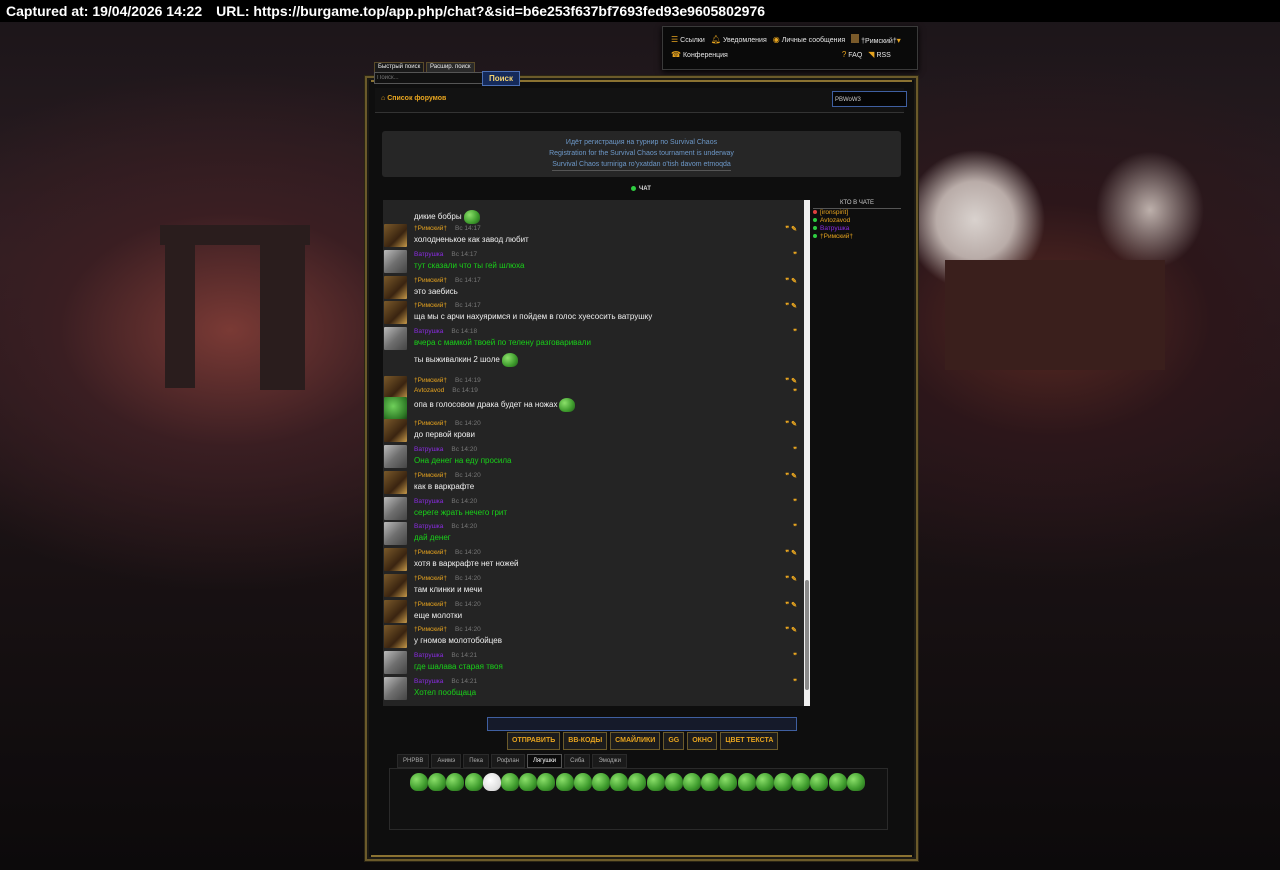  I want to click on smiley-tab: Сиба, so click(577, 761).